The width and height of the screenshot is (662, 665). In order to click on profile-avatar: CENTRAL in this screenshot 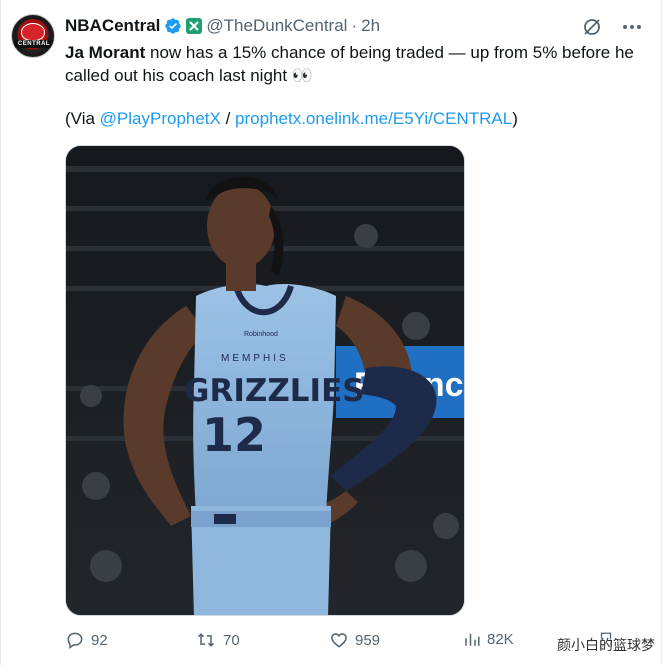, I will do `click(33, 36)`.